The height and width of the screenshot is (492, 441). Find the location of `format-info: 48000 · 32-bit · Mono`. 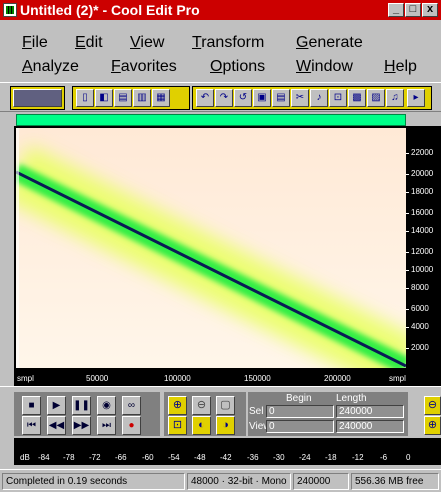

format-info: 48000 · 32-bit · Mono is located at coordinates (239, 481).